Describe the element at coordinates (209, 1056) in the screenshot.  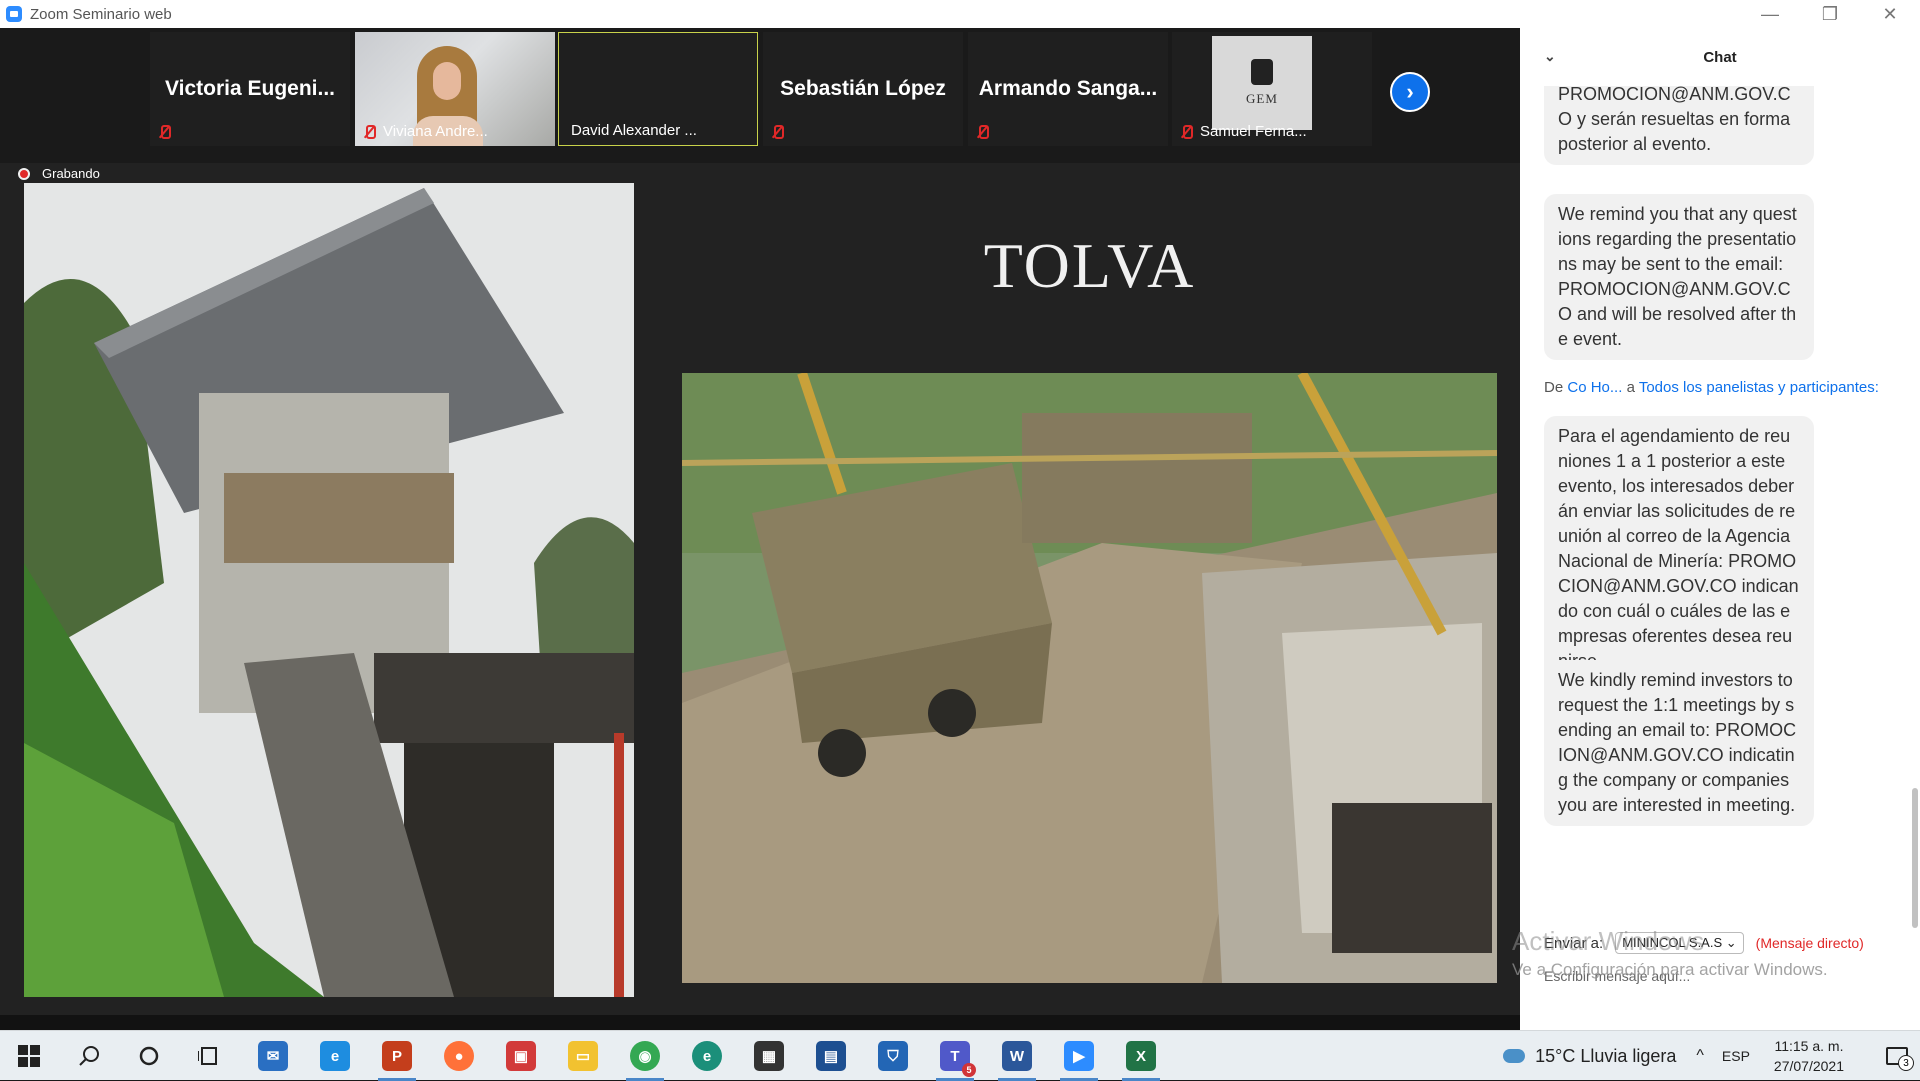
I see `task-view-icon` at that location.